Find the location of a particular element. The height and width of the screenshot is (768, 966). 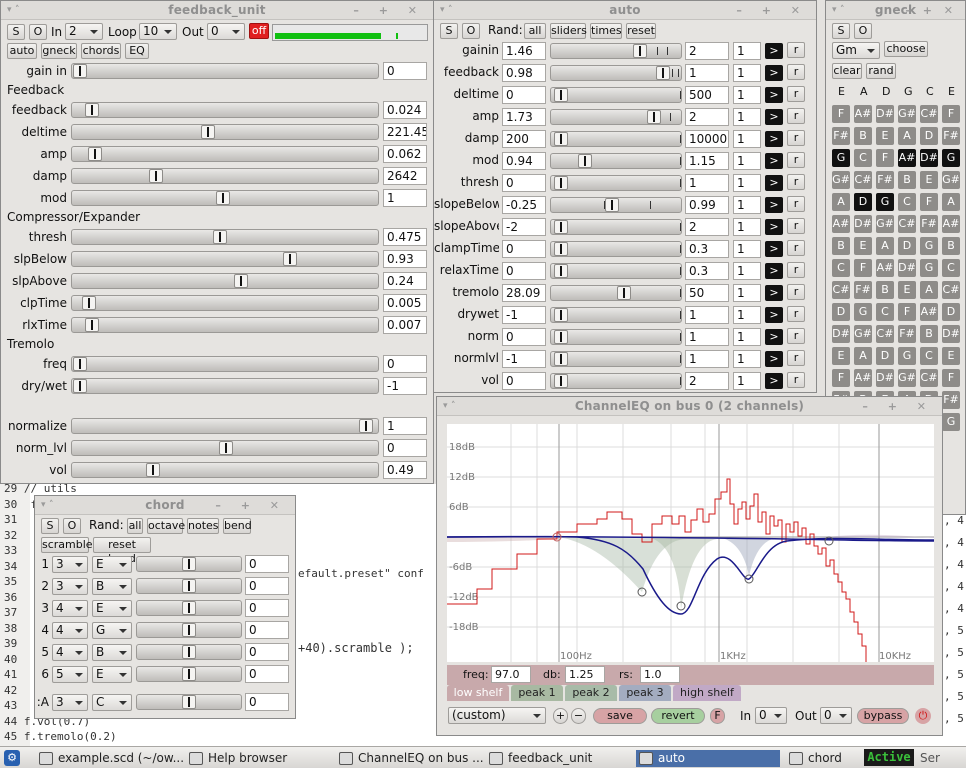

revert-button: revert is located at coordinates (678, 716).